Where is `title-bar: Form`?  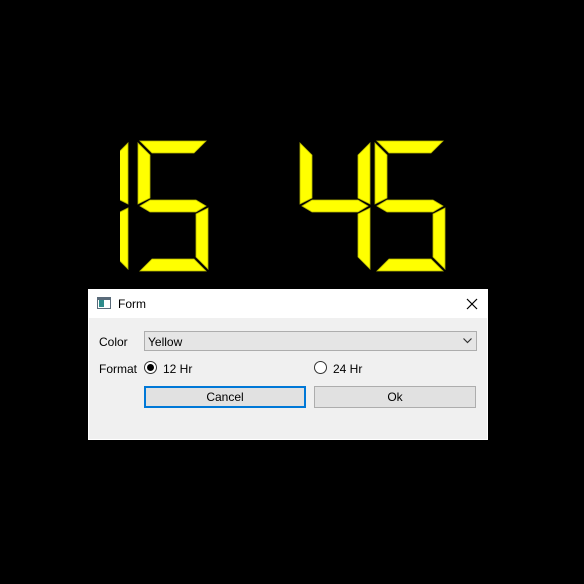
title-bar: Form is located at coordinates (288, 304).